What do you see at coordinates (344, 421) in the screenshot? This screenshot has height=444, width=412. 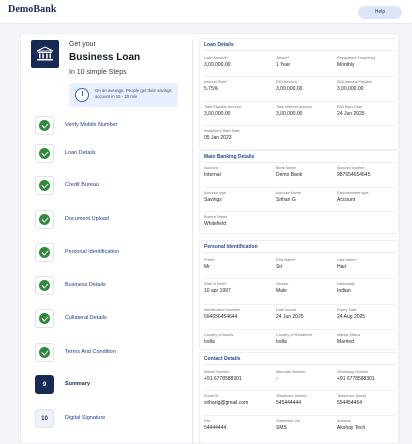 I see `field-label: Address` at bounding box center [344, 421].